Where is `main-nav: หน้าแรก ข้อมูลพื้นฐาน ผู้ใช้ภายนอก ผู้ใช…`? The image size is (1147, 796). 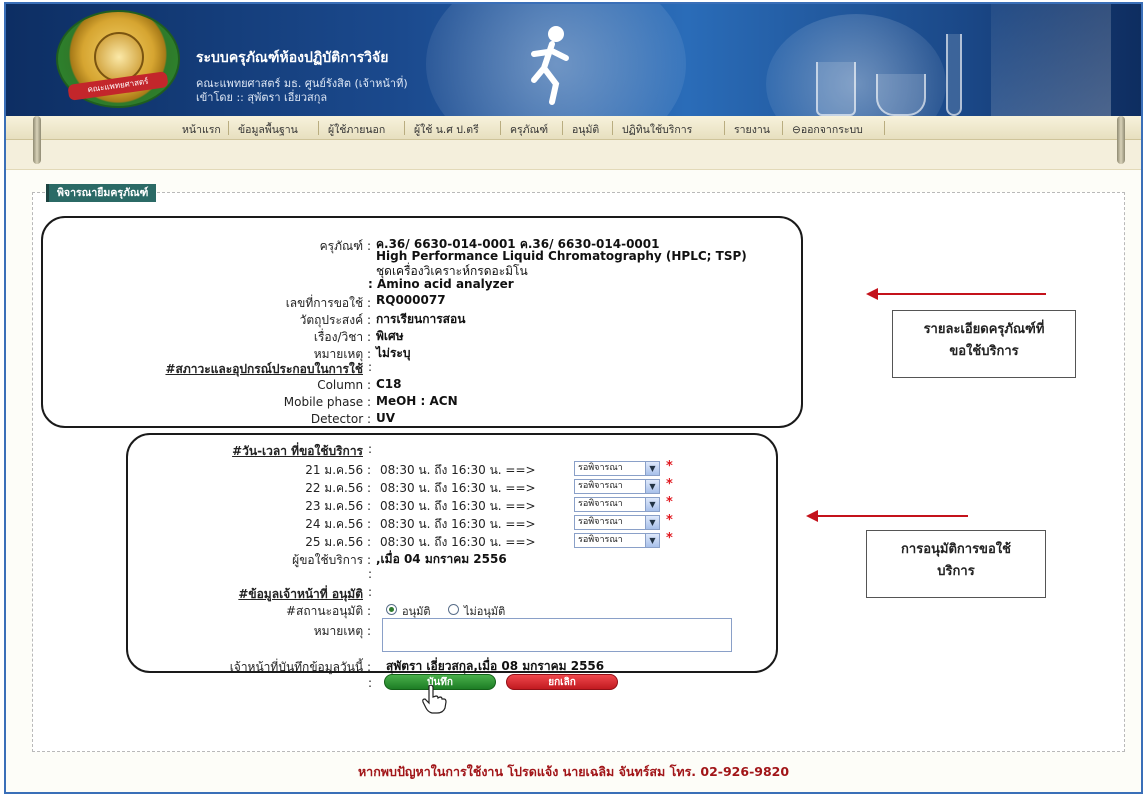 main-nav: หน้าแรก ข้อมูลพื้นฐาน ผู้ใช้ภายนอก ผู้ใช… is located at coordinates (573, 128).